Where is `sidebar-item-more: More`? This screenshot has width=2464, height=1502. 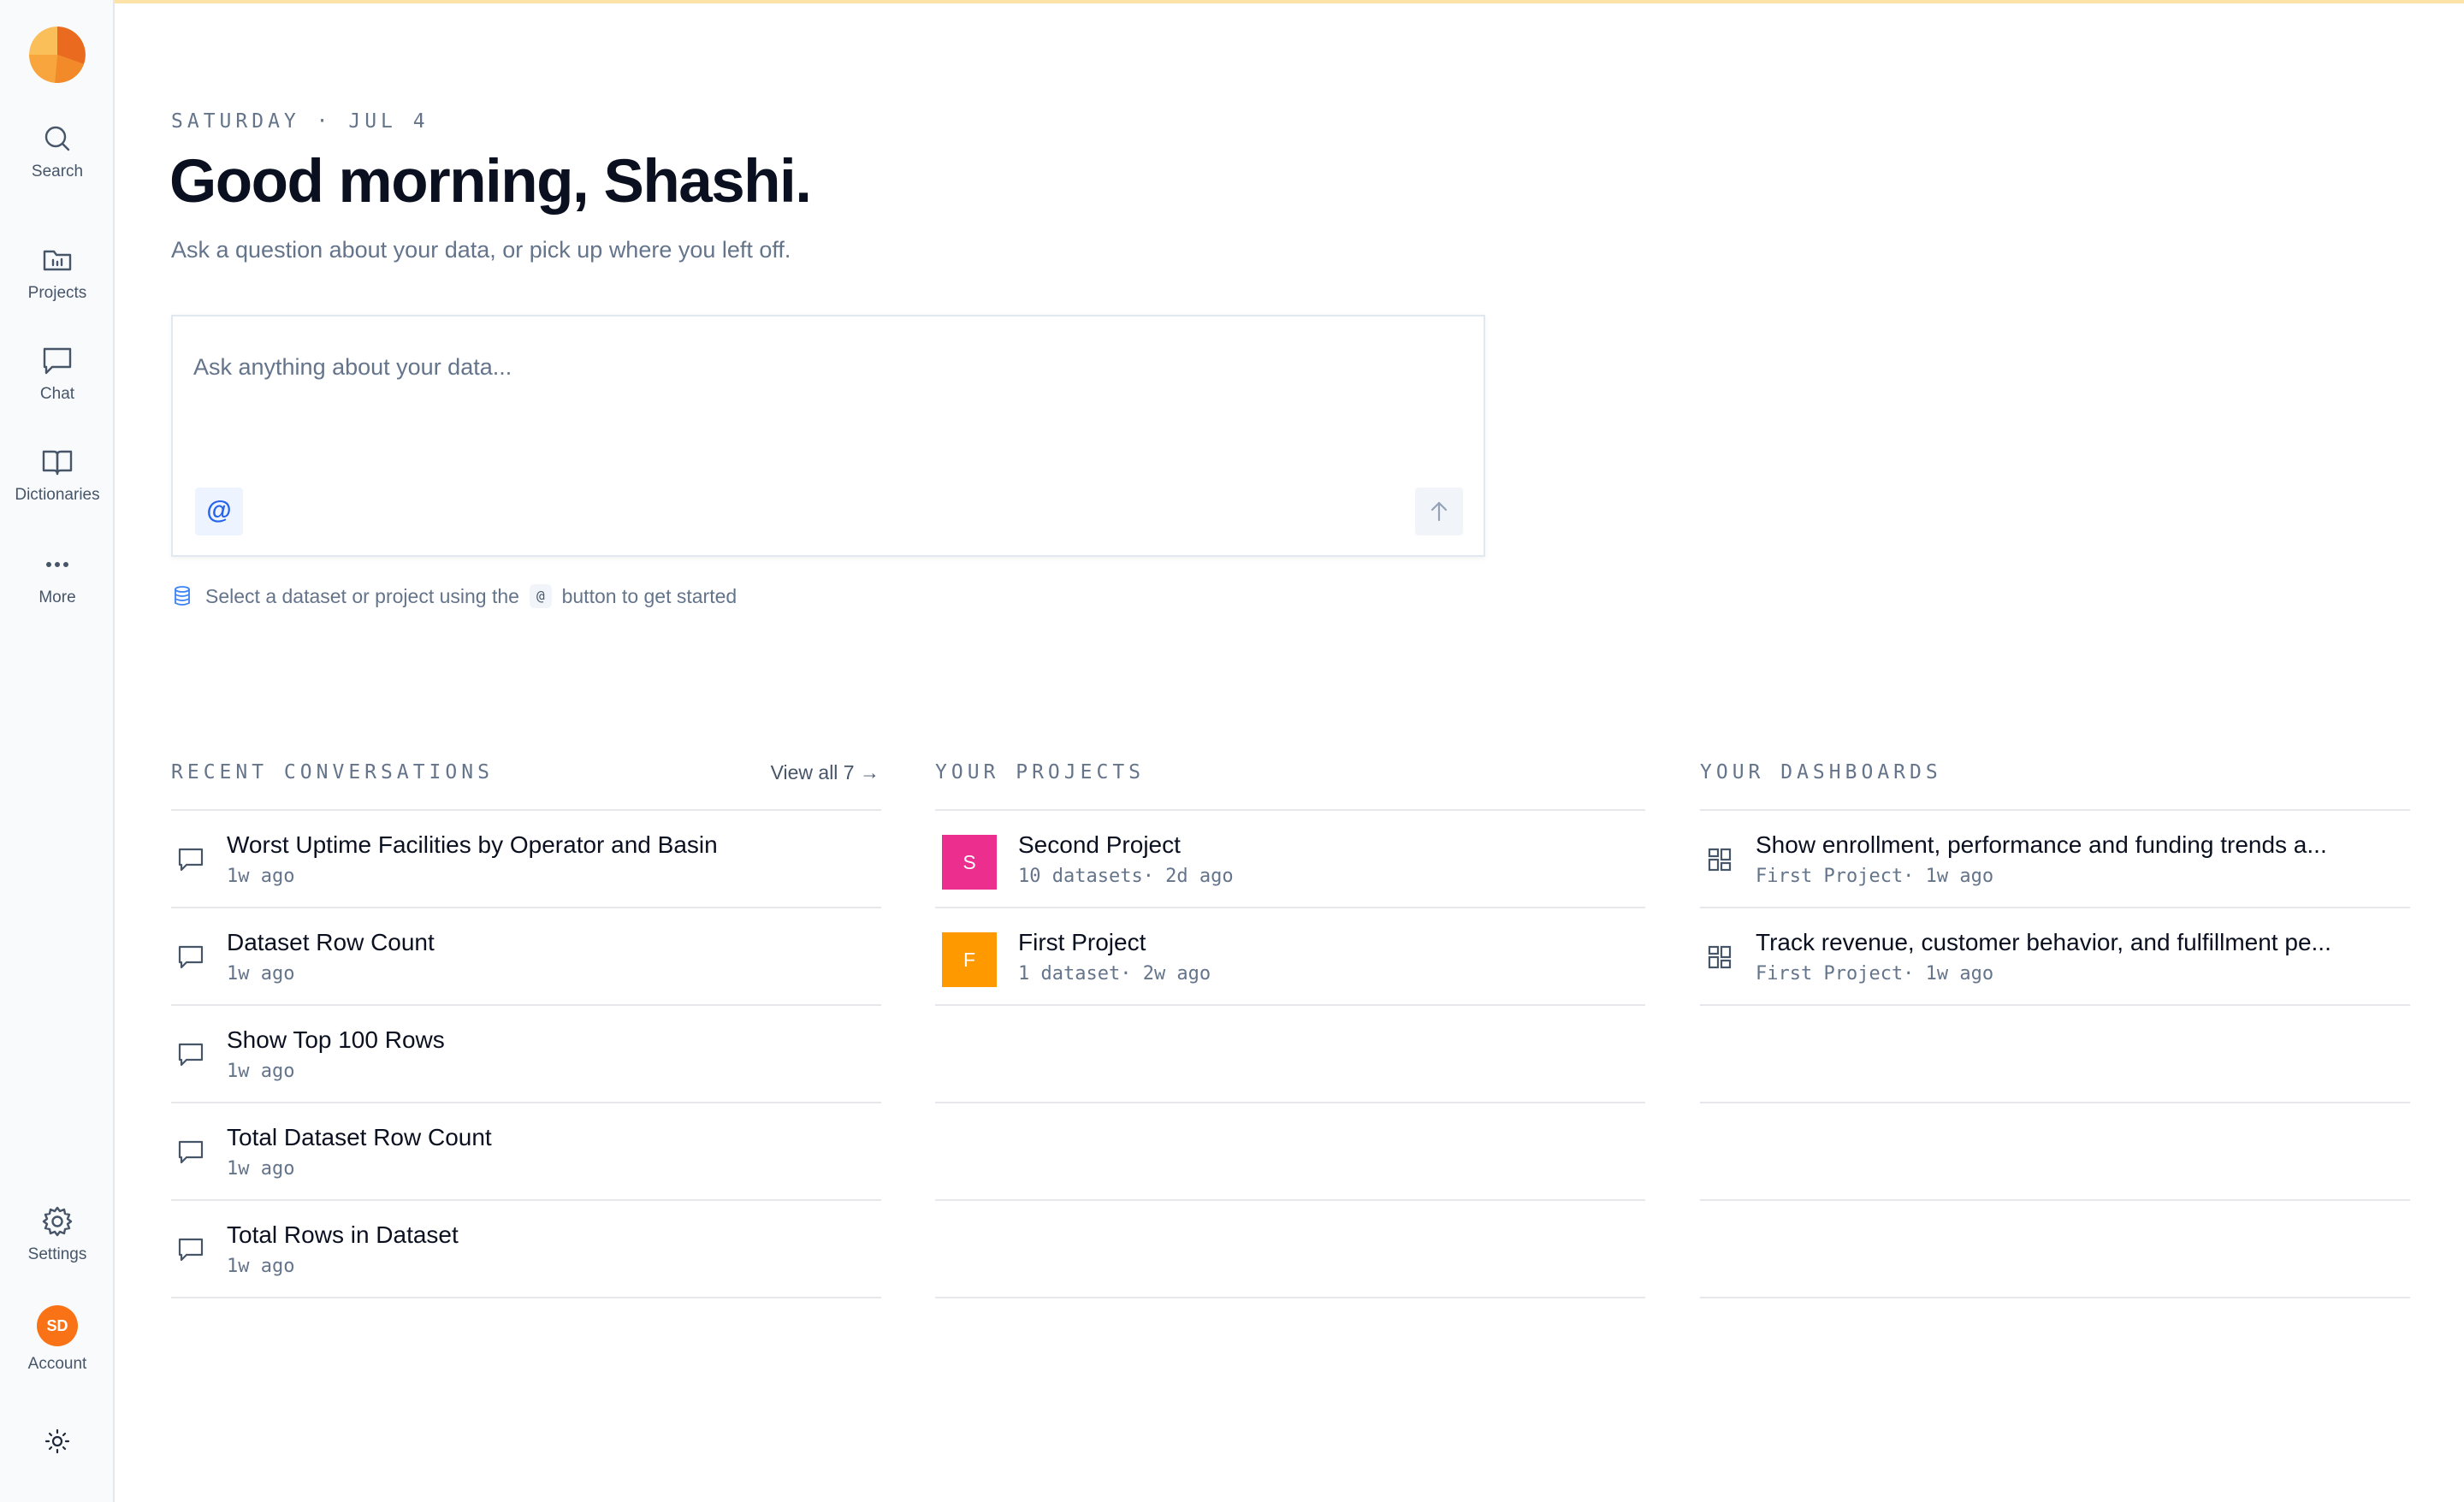
sidebar-item-more: More is located at coordinates (57, 577).